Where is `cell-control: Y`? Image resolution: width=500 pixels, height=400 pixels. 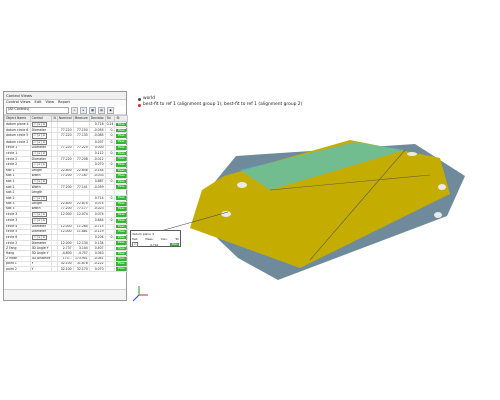
cell-control: Y is located at coordinates (41, 269).